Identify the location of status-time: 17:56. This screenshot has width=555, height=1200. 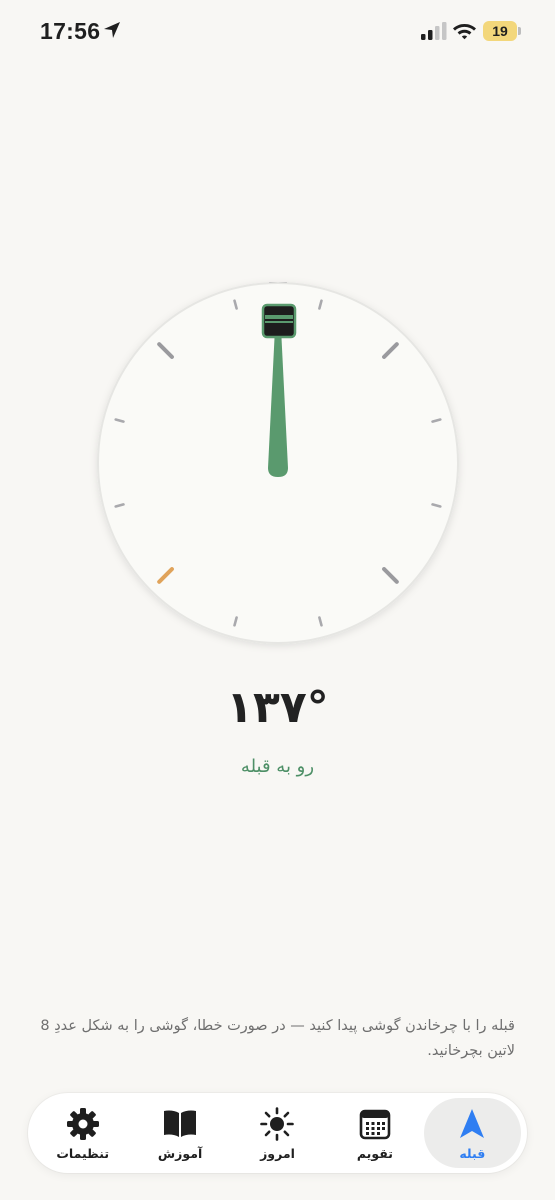
(70, 31).